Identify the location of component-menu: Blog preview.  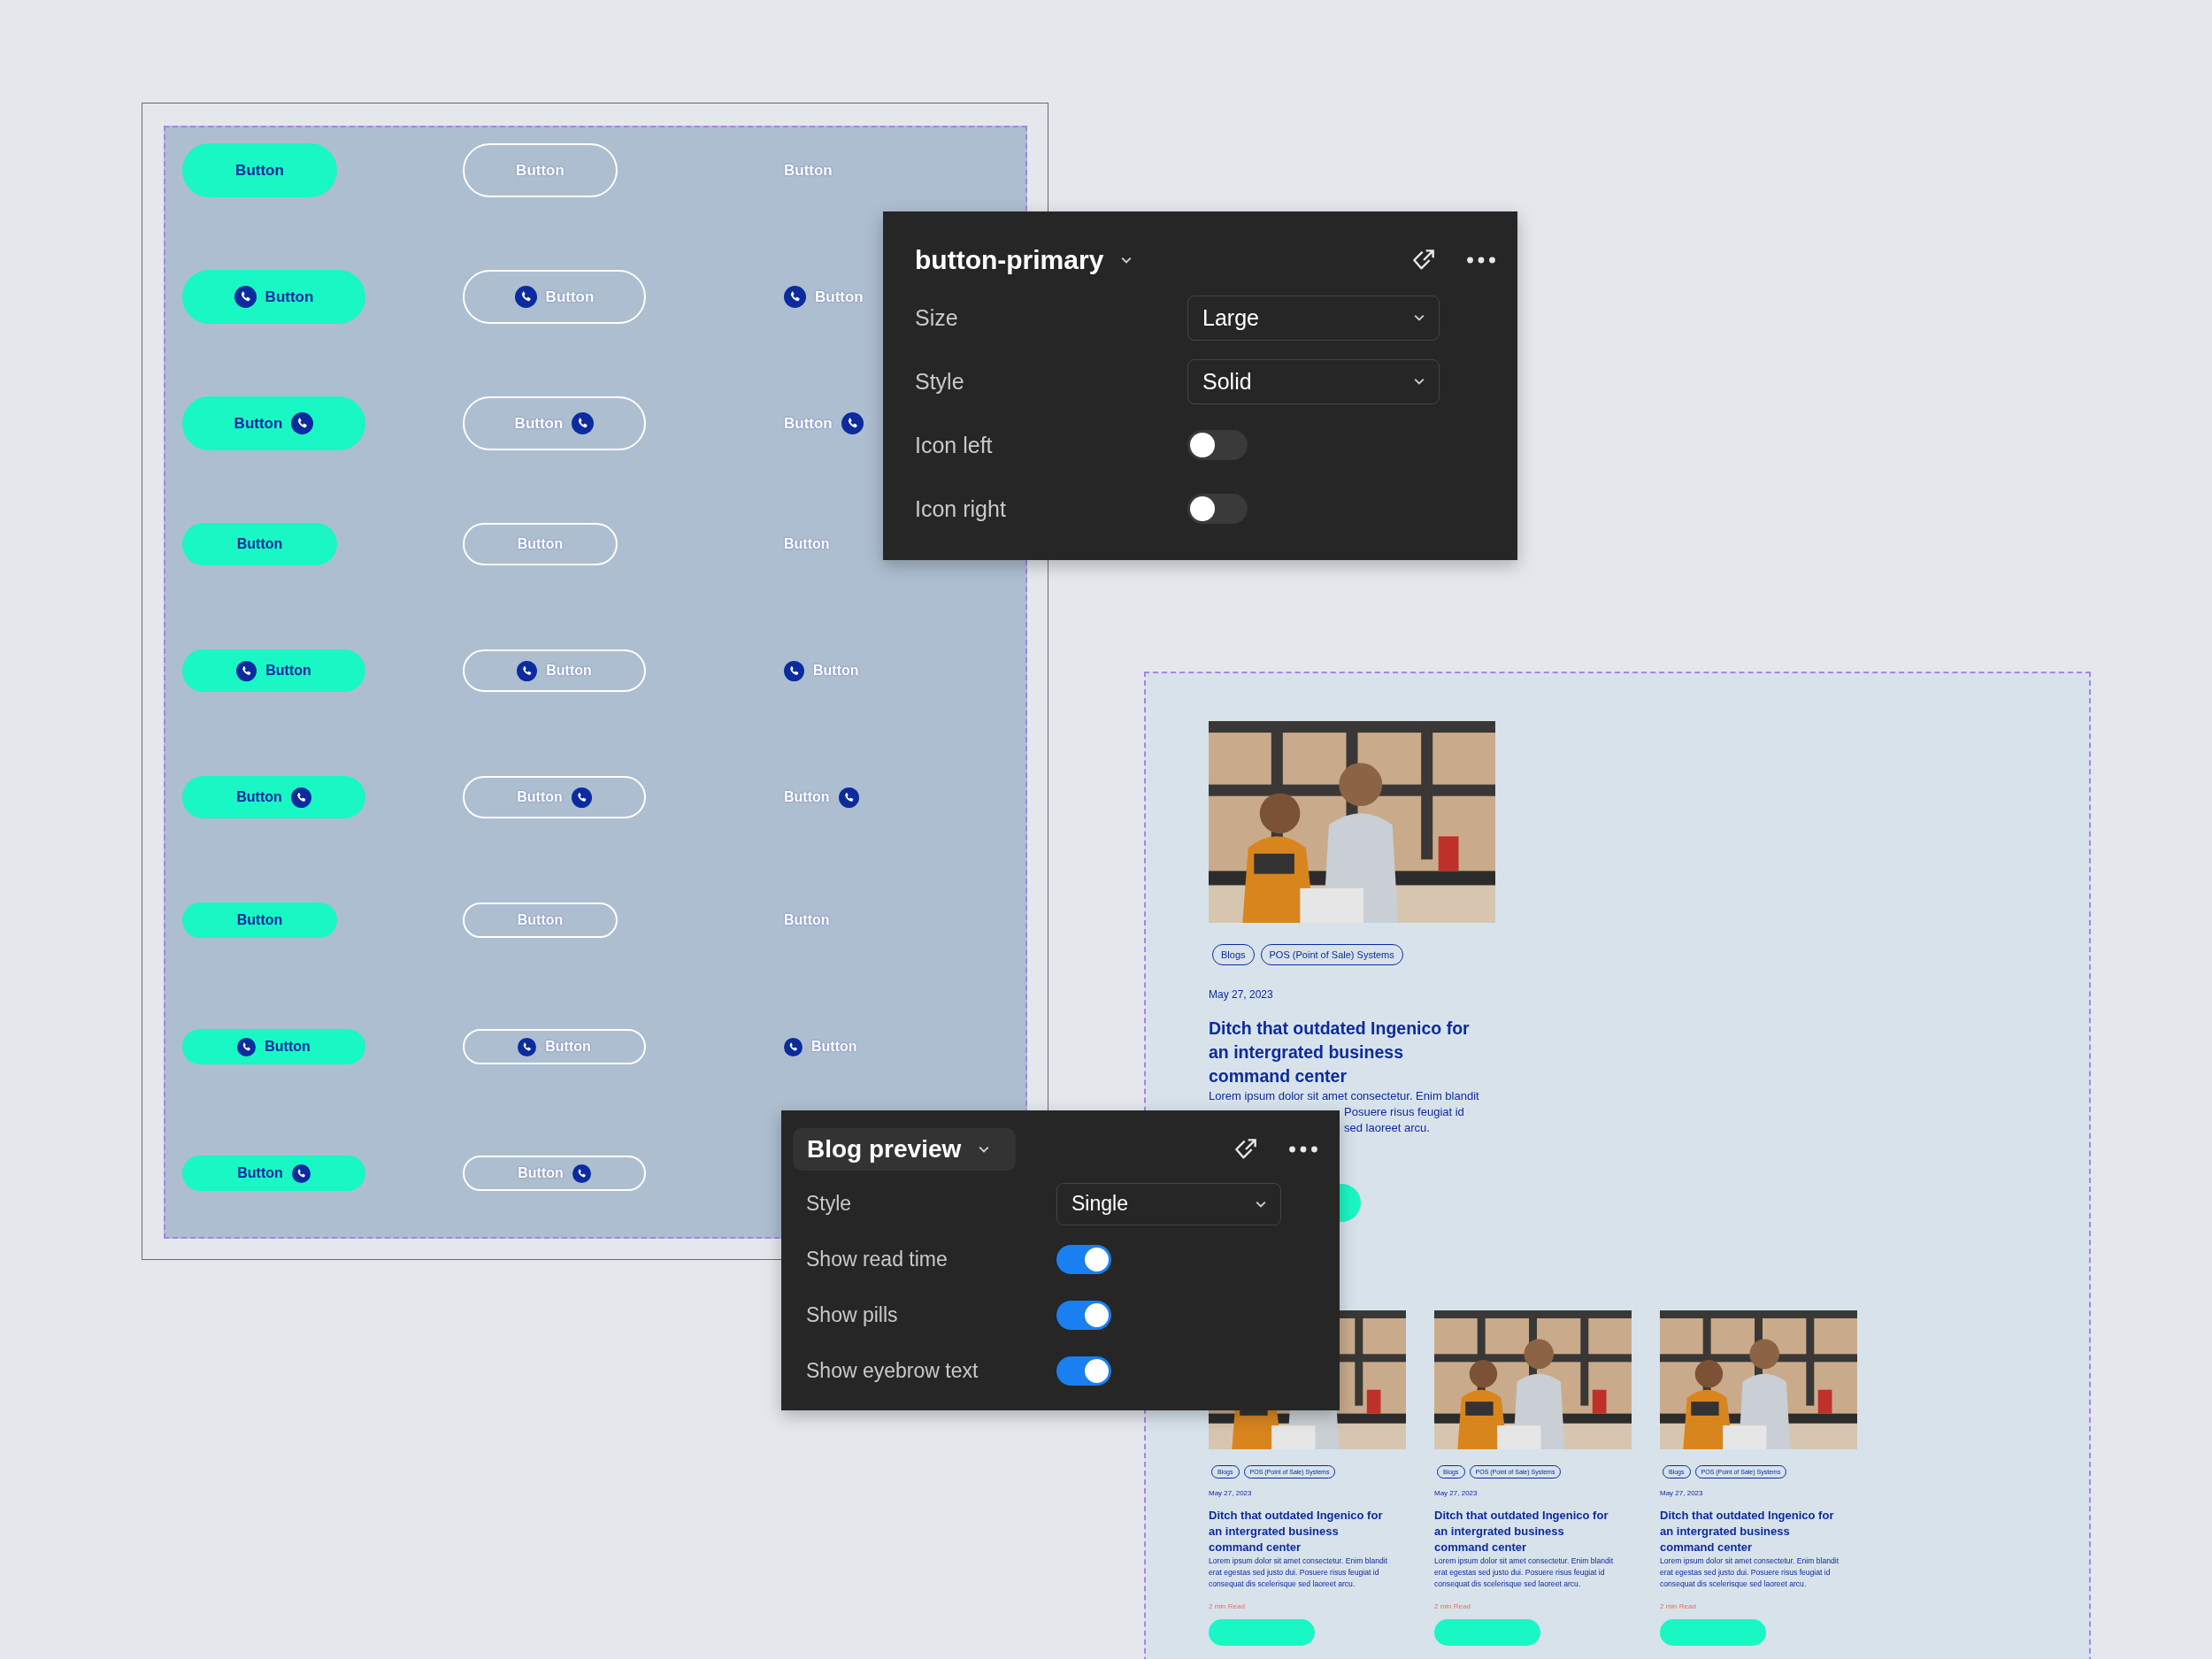
(905, 1150).